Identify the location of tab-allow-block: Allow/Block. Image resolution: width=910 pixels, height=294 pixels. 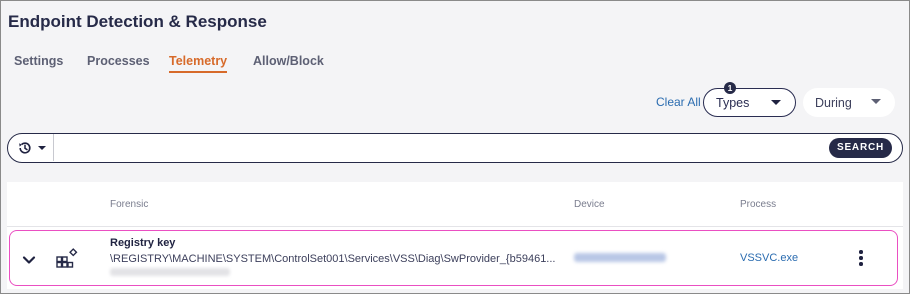
(288, 61).